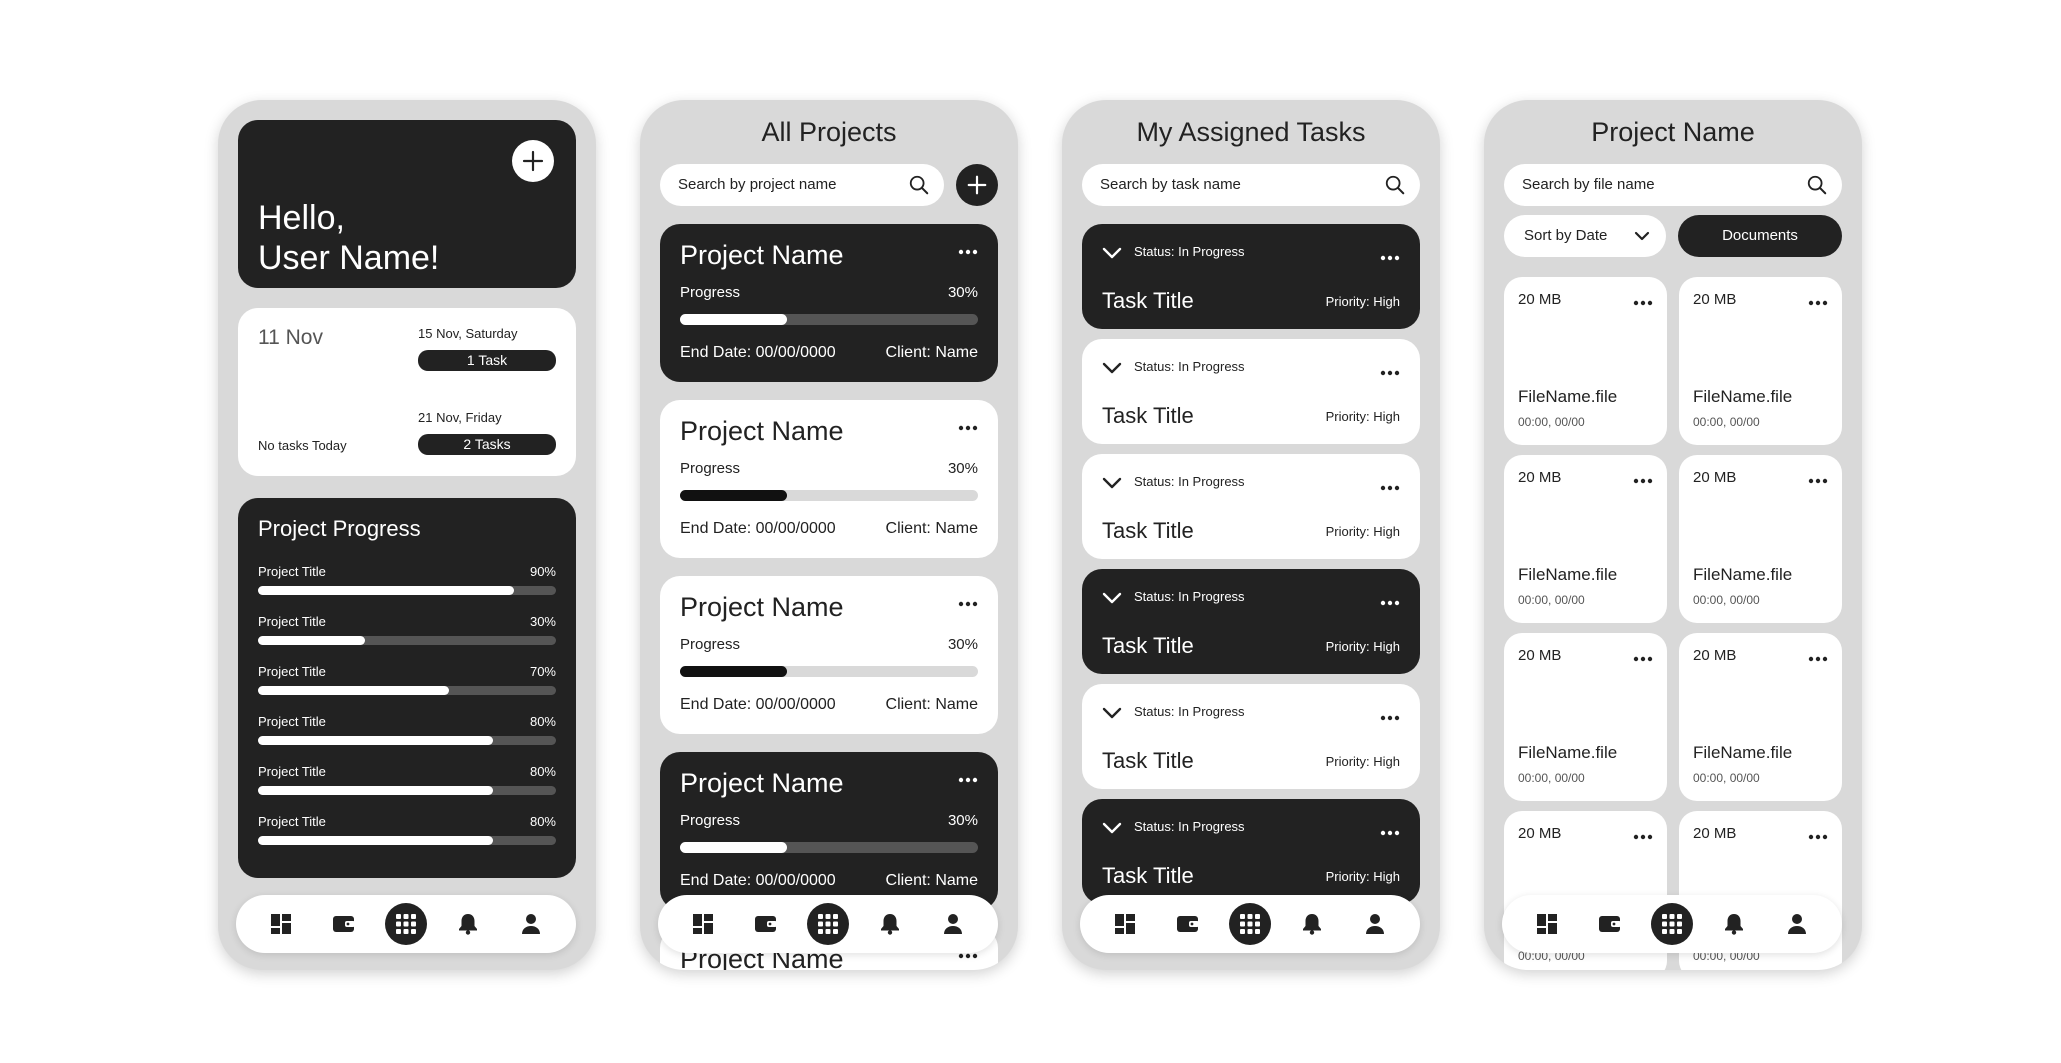  Describe the element at coordinates (762, 607) in the screenshot. I see `project-name: Project Name` at that location.